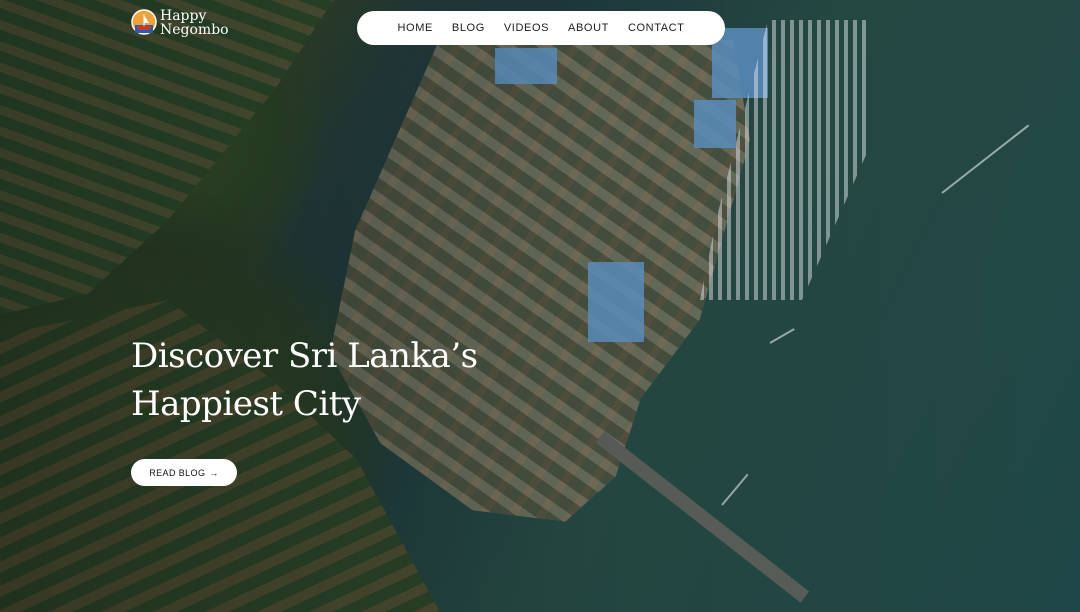 Image resolution: width=1080 pixels, height=612 pixels. I want to click on nav-videos: VIDEOS, so click(526, 28).